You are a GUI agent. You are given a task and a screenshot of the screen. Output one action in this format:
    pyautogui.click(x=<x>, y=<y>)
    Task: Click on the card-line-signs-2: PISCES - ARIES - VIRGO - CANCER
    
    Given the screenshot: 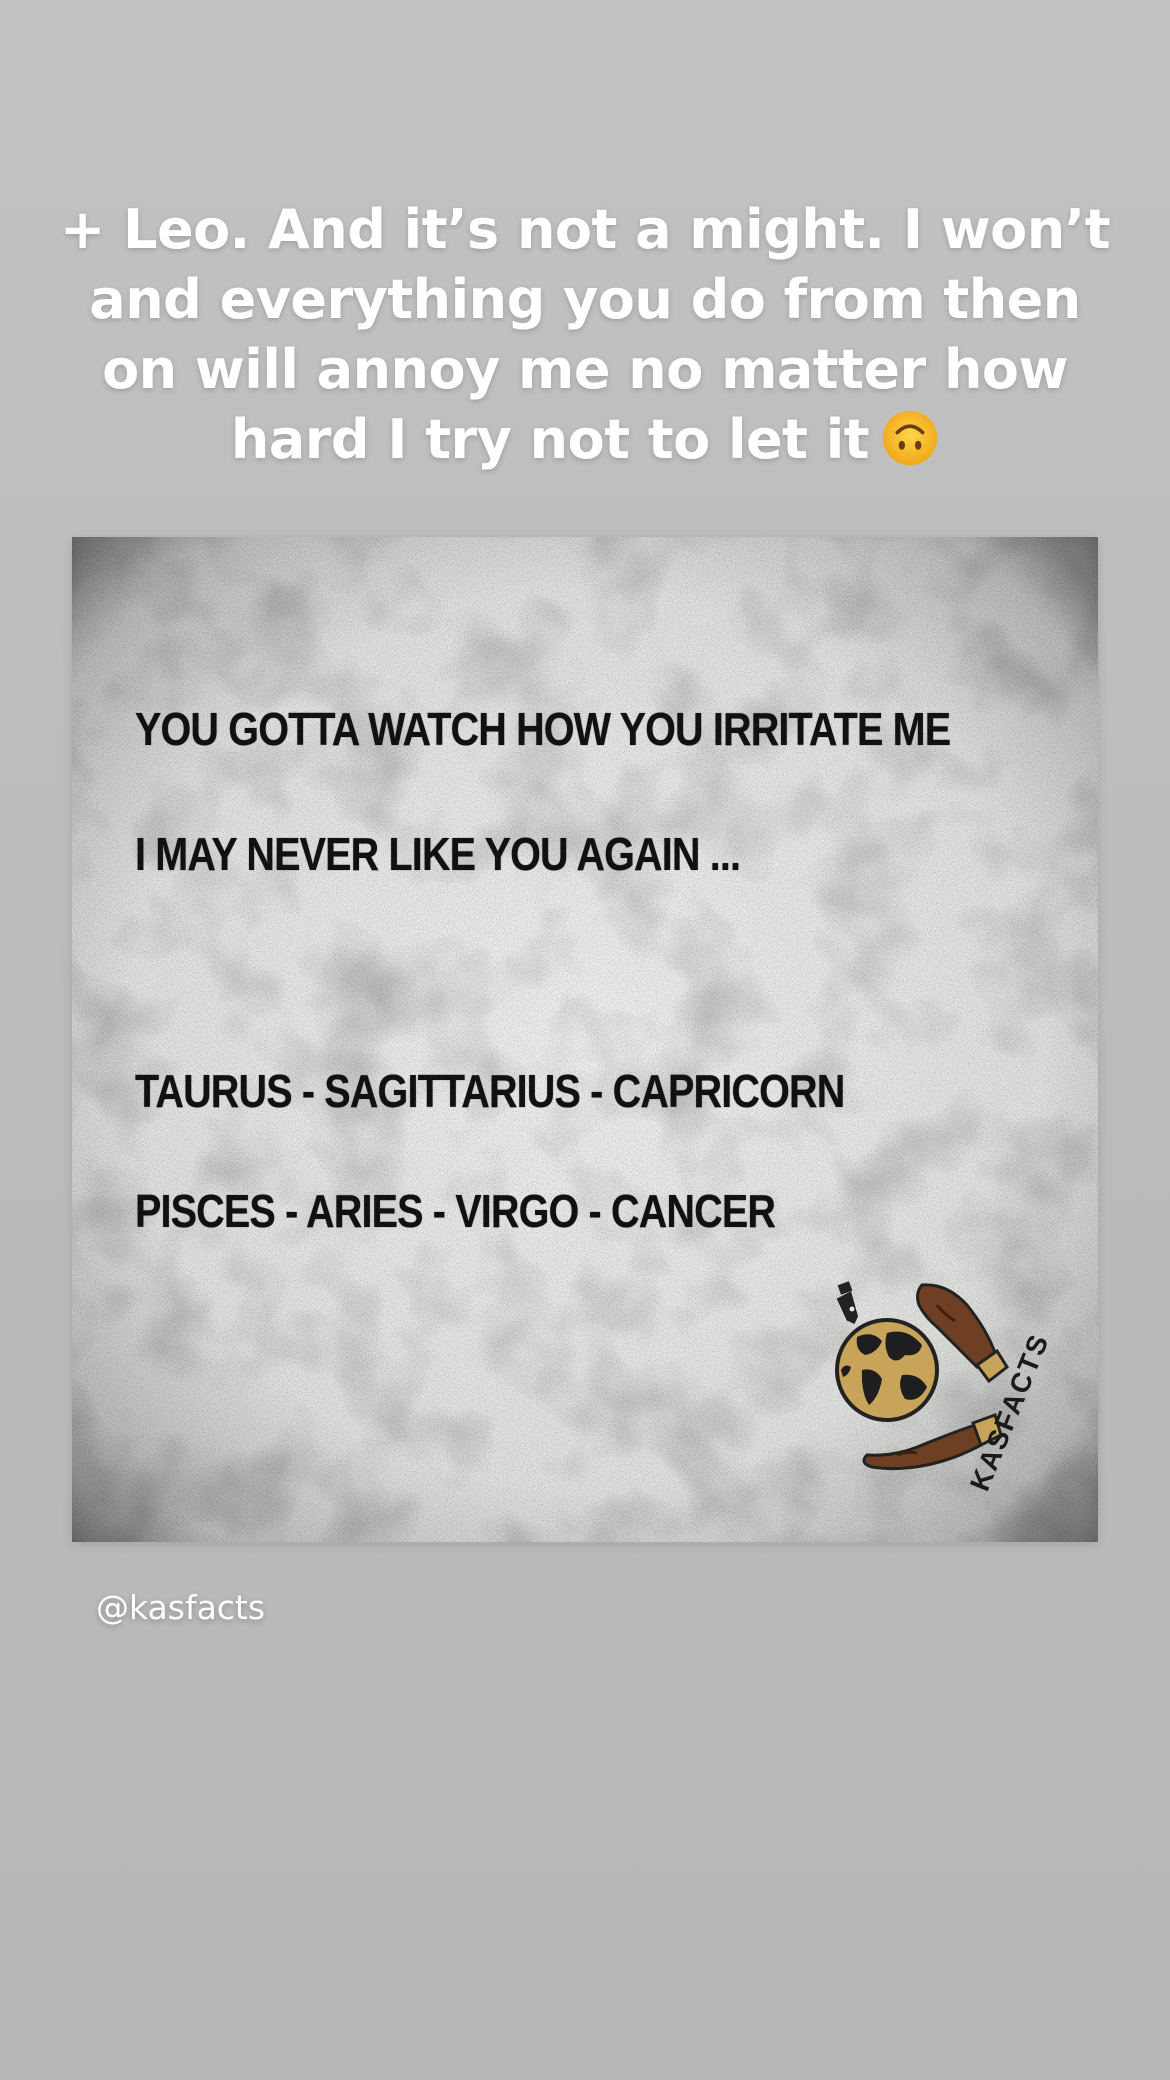 What is the action you would take?
    pyautogui.click(x=455, y=1211)
    